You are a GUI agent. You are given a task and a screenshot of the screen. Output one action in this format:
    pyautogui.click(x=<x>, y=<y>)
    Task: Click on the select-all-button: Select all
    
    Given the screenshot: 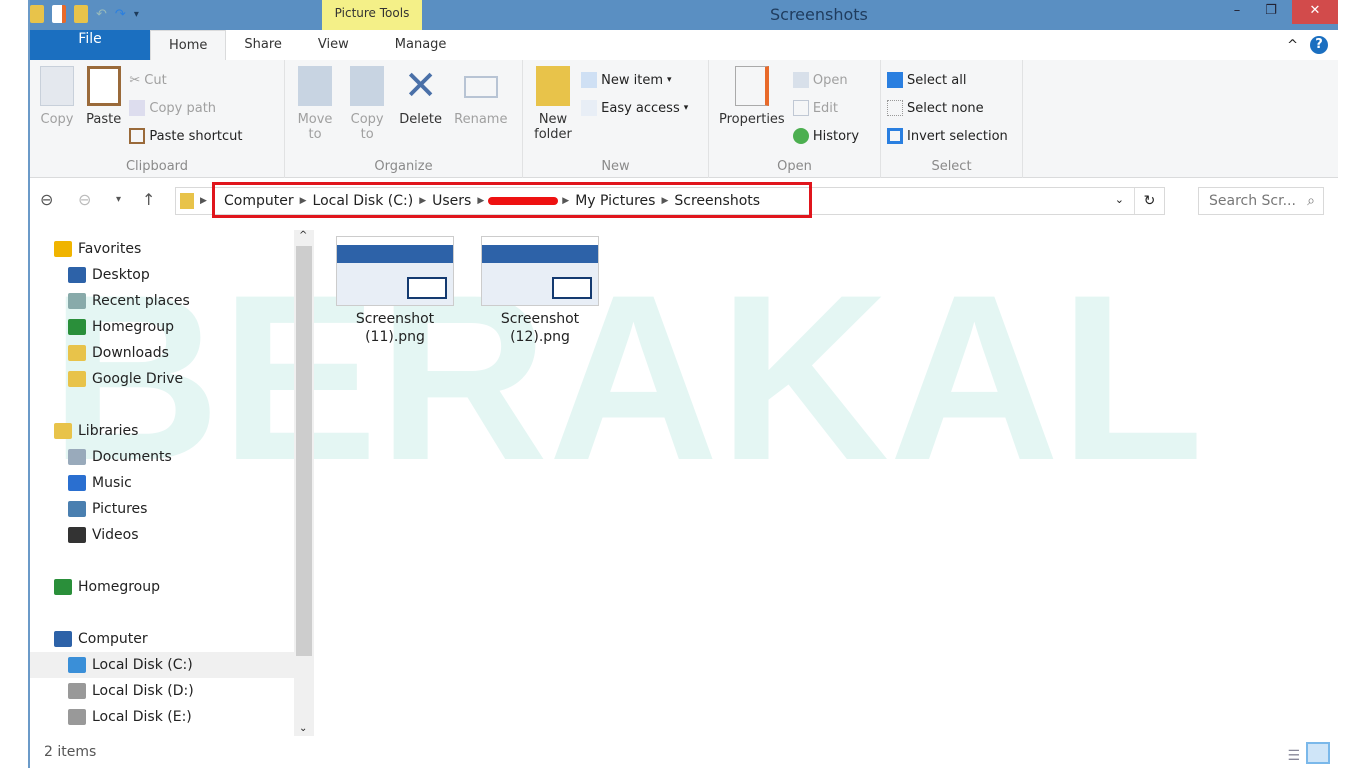 What is the action you would take?
    pyautogui.click(x=951, y=80)
    